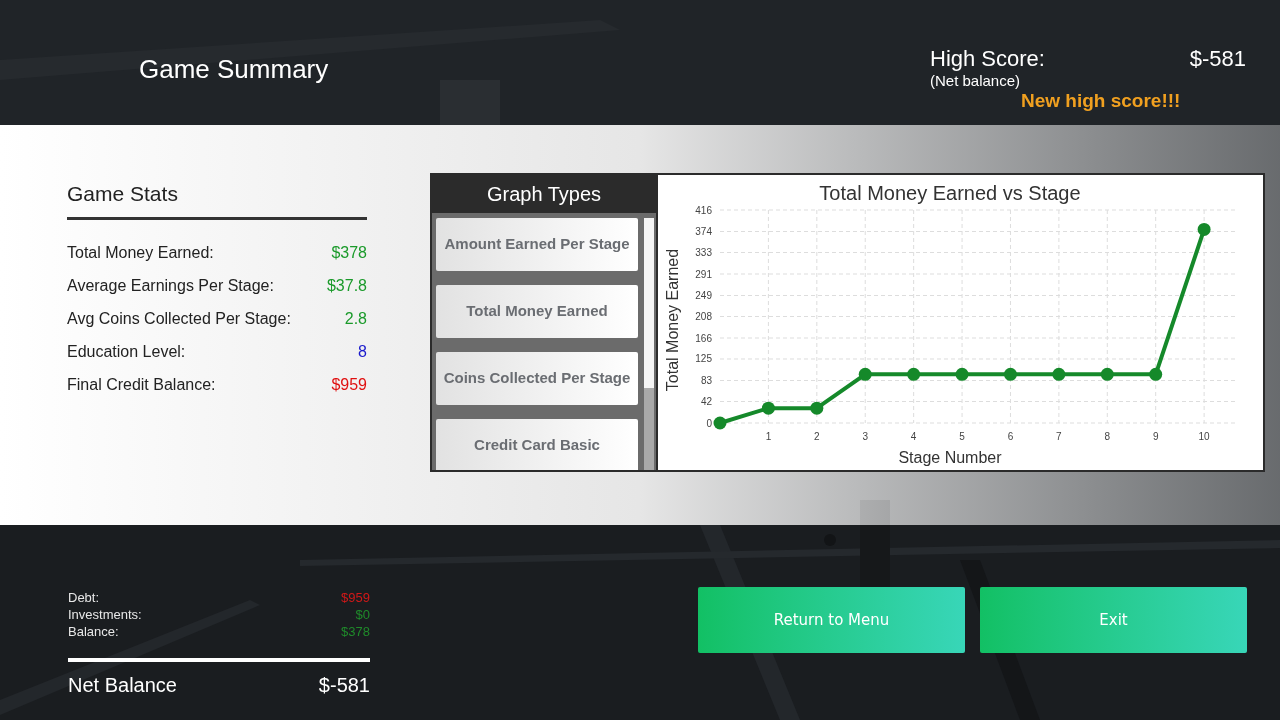 This screenshot has height=720, width=1280. Describe the element at coordinates (1101, 101) in the screenshot. I see `new-high-score-text: New high score!!!` at that location.